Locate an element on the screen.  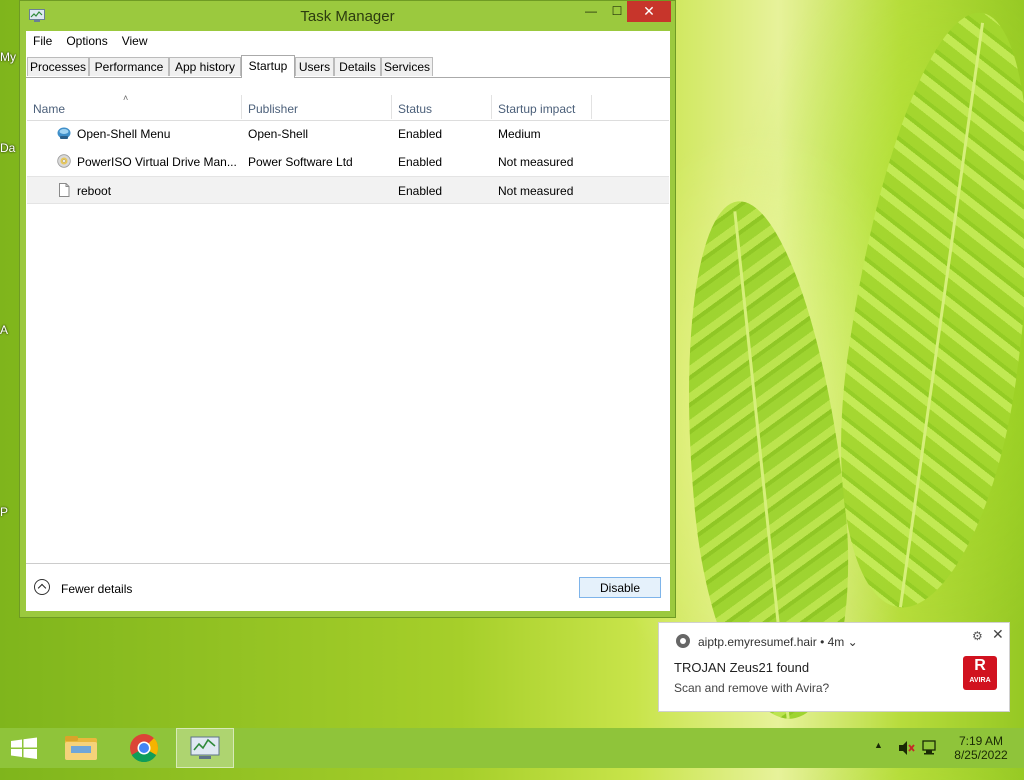
column-header-startup-impact: Startup impact is located at coordinates (536, 109).